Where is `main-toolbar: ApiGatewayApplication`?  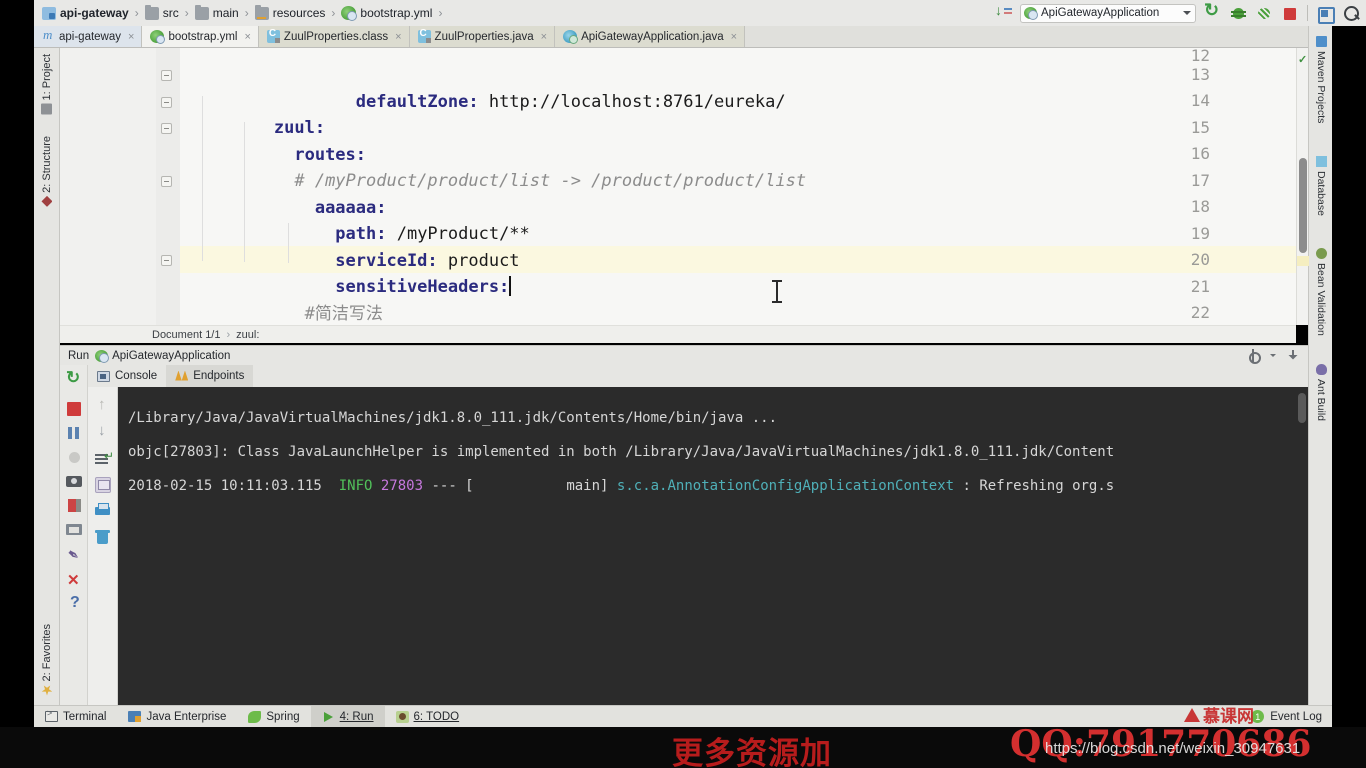 main-toolbar: ApiGatewayApplication is located at coordinates (1180, 13).